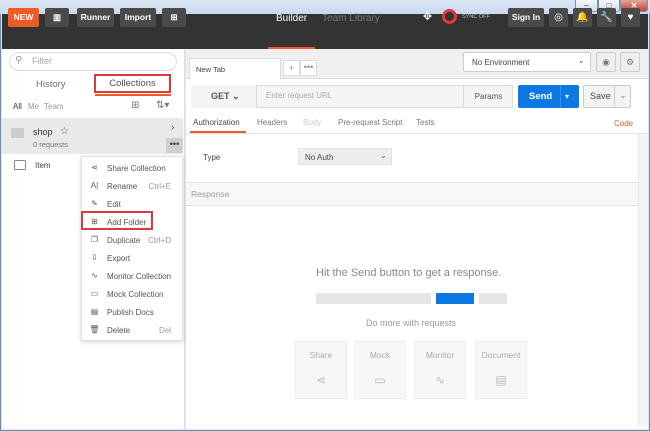 The width and height of the screenshot is (650, 431). Describe the element at coordinates (345, 156) in the screenshot. I see `auth-type-select: No Auth` at that location.